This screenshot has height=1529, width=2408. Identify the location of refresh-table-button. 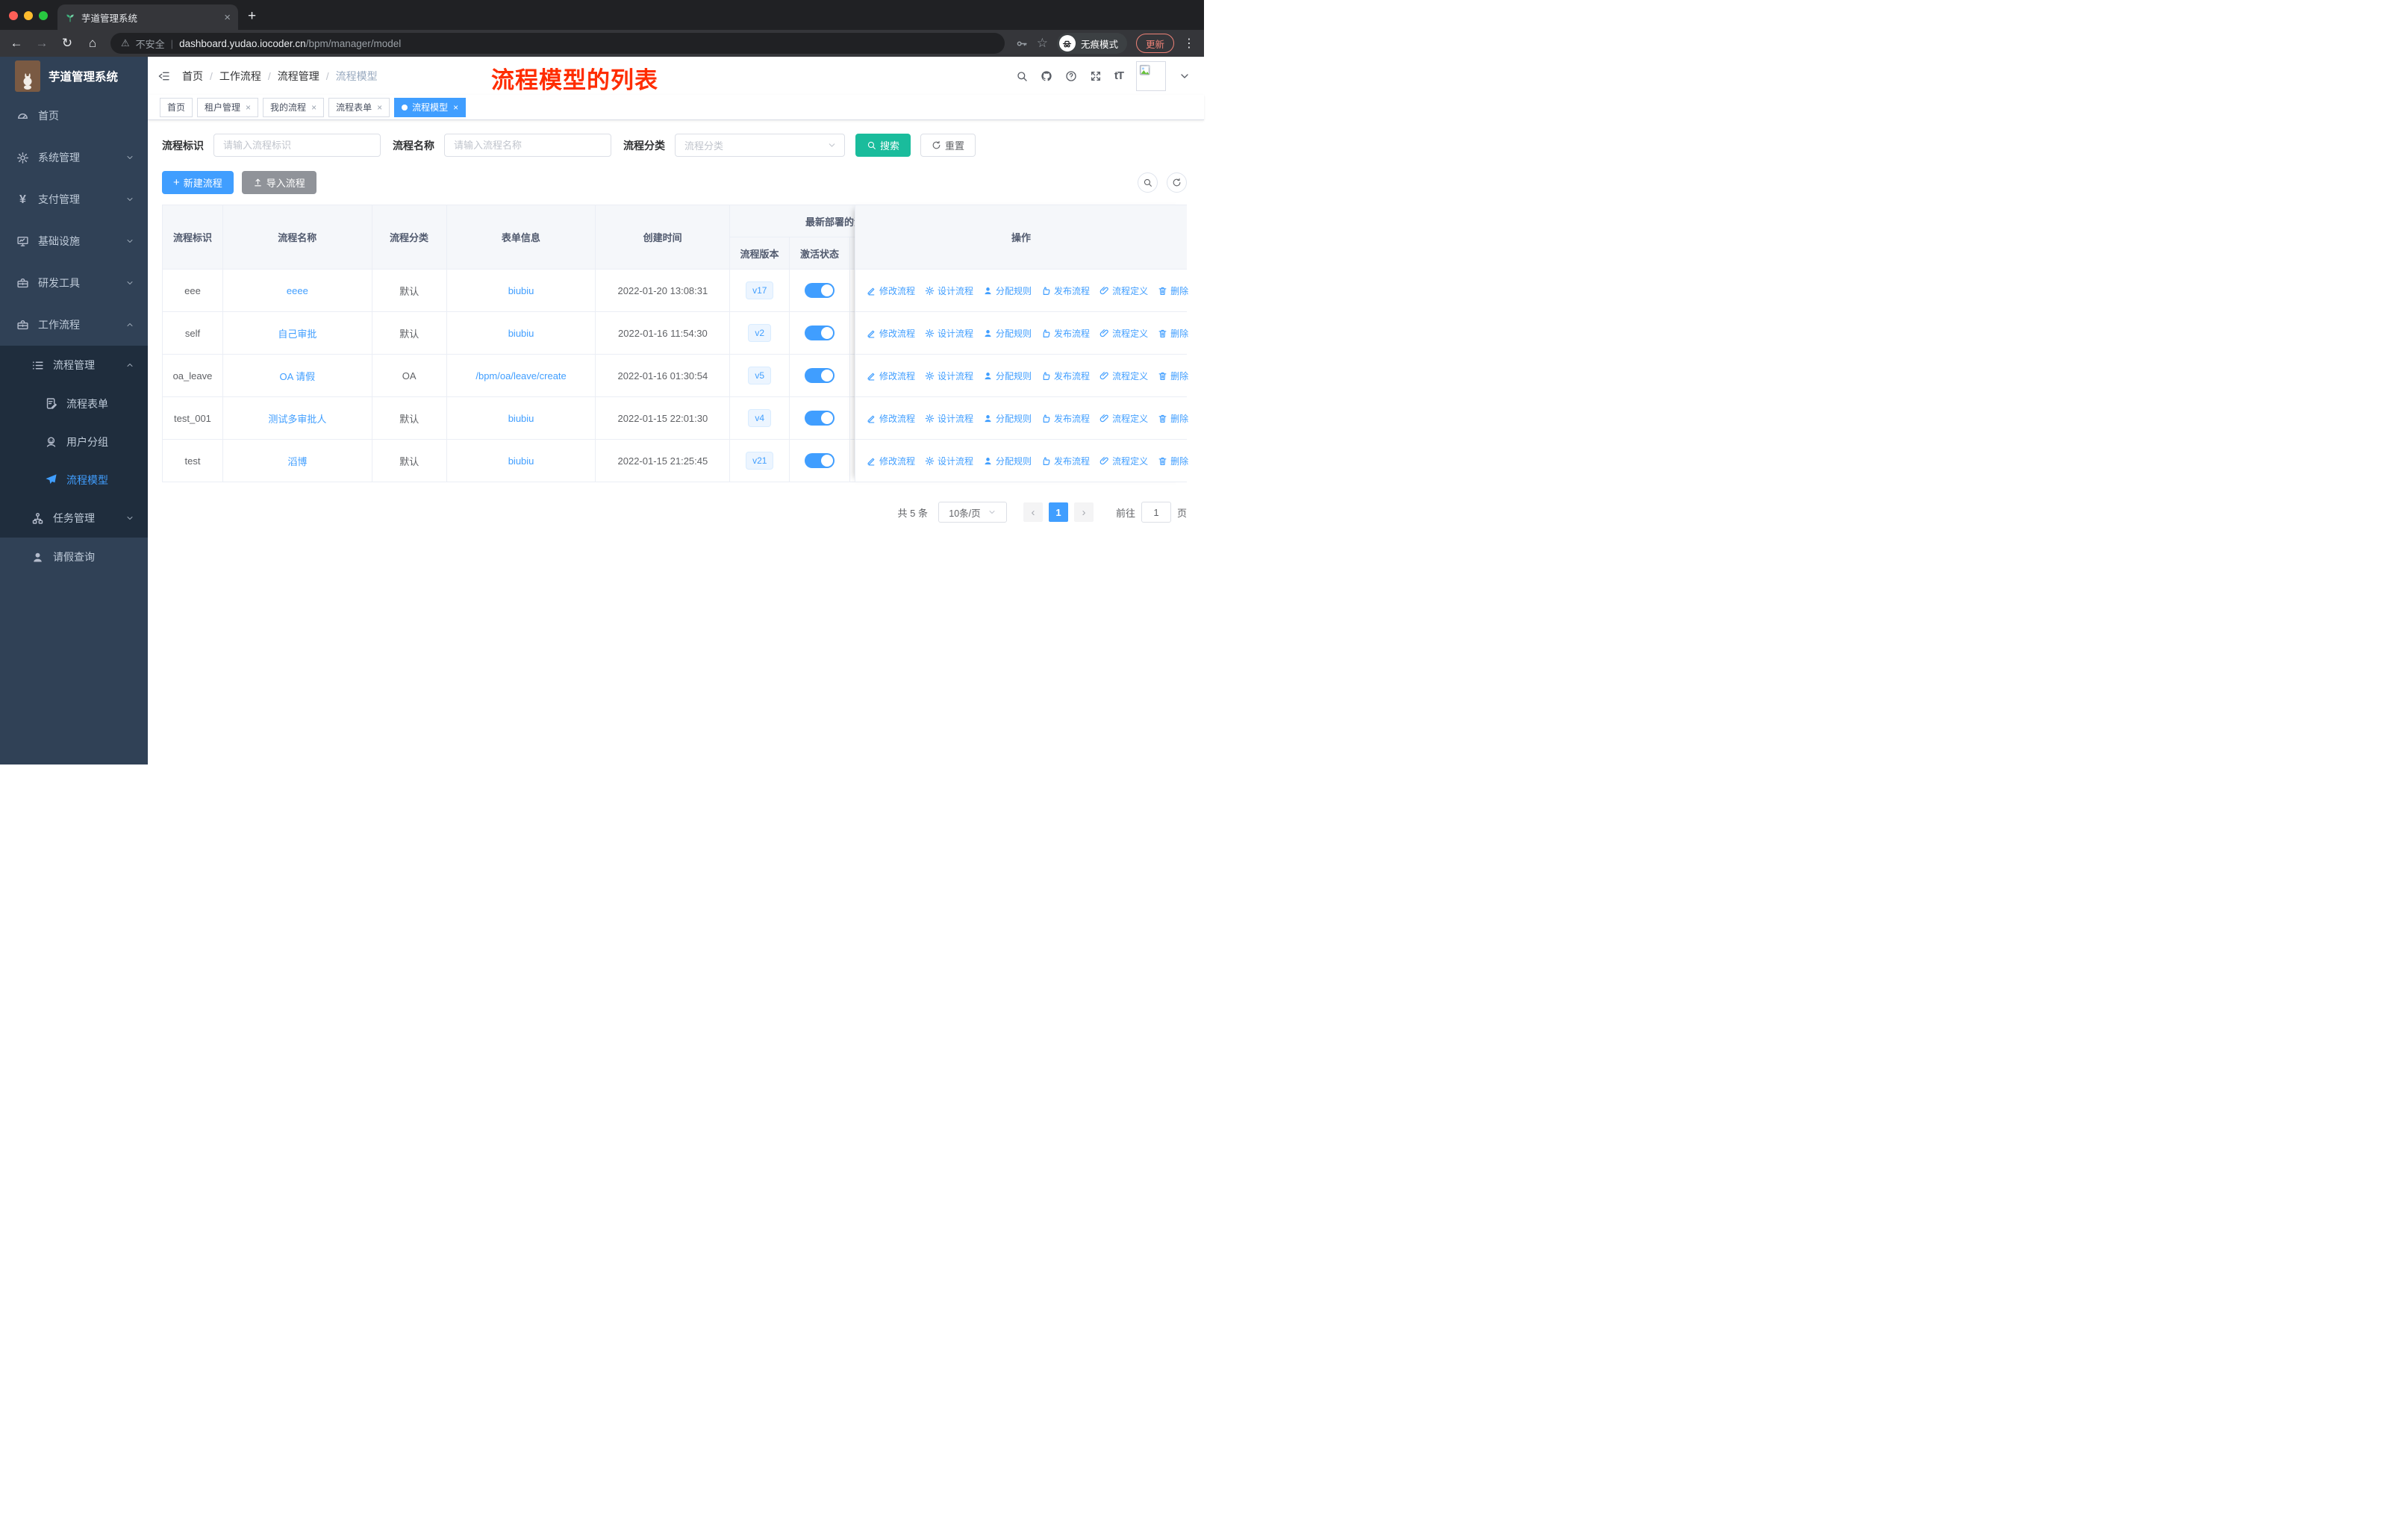
(1177, 183).